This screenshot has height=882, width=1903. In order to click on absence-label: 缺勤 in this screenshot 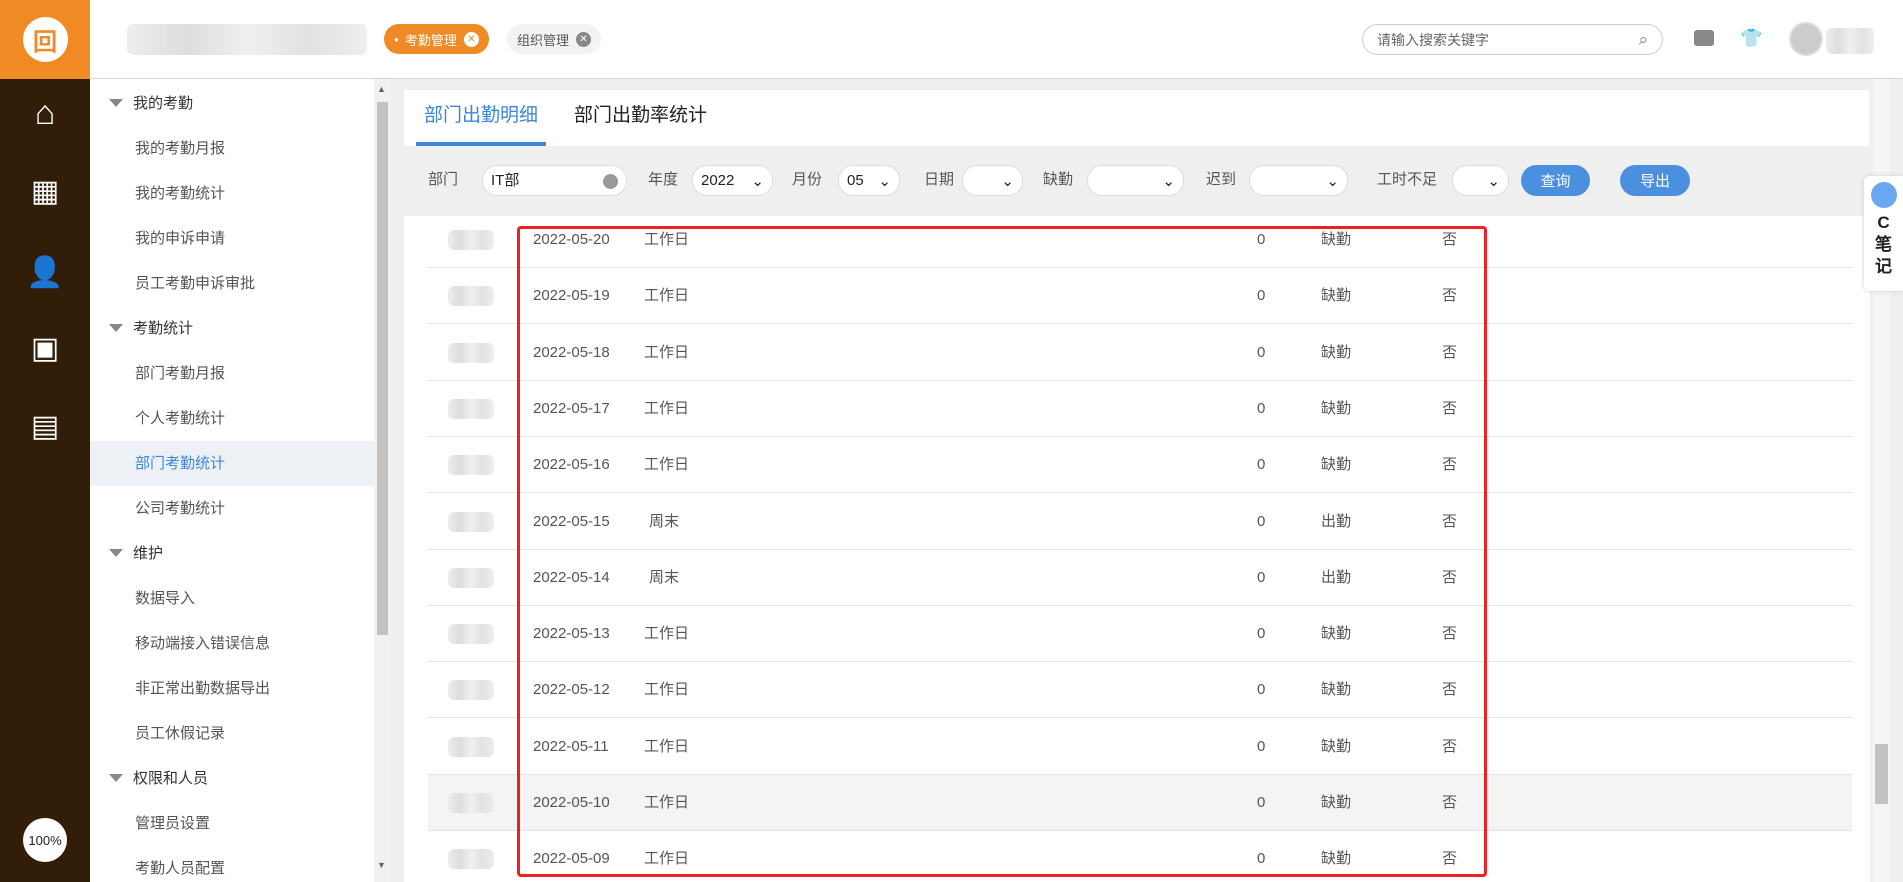, I will do `click(1058, 179)`.